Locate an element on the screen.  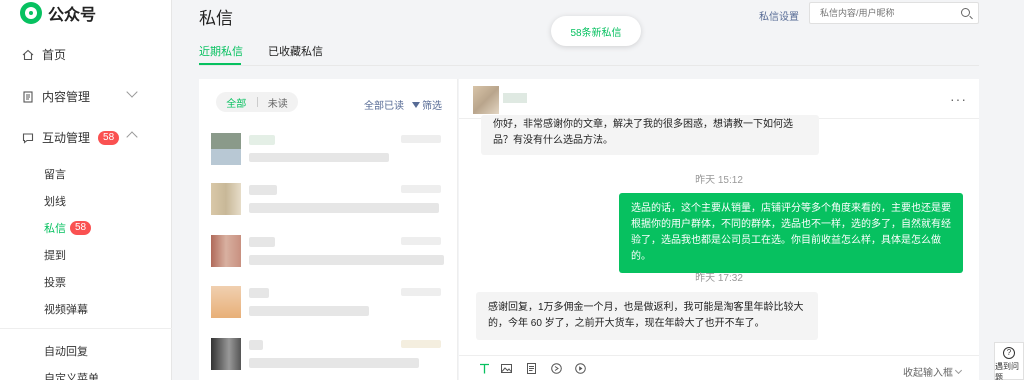
active-tab-indicator is located at coordinates (220, 64).